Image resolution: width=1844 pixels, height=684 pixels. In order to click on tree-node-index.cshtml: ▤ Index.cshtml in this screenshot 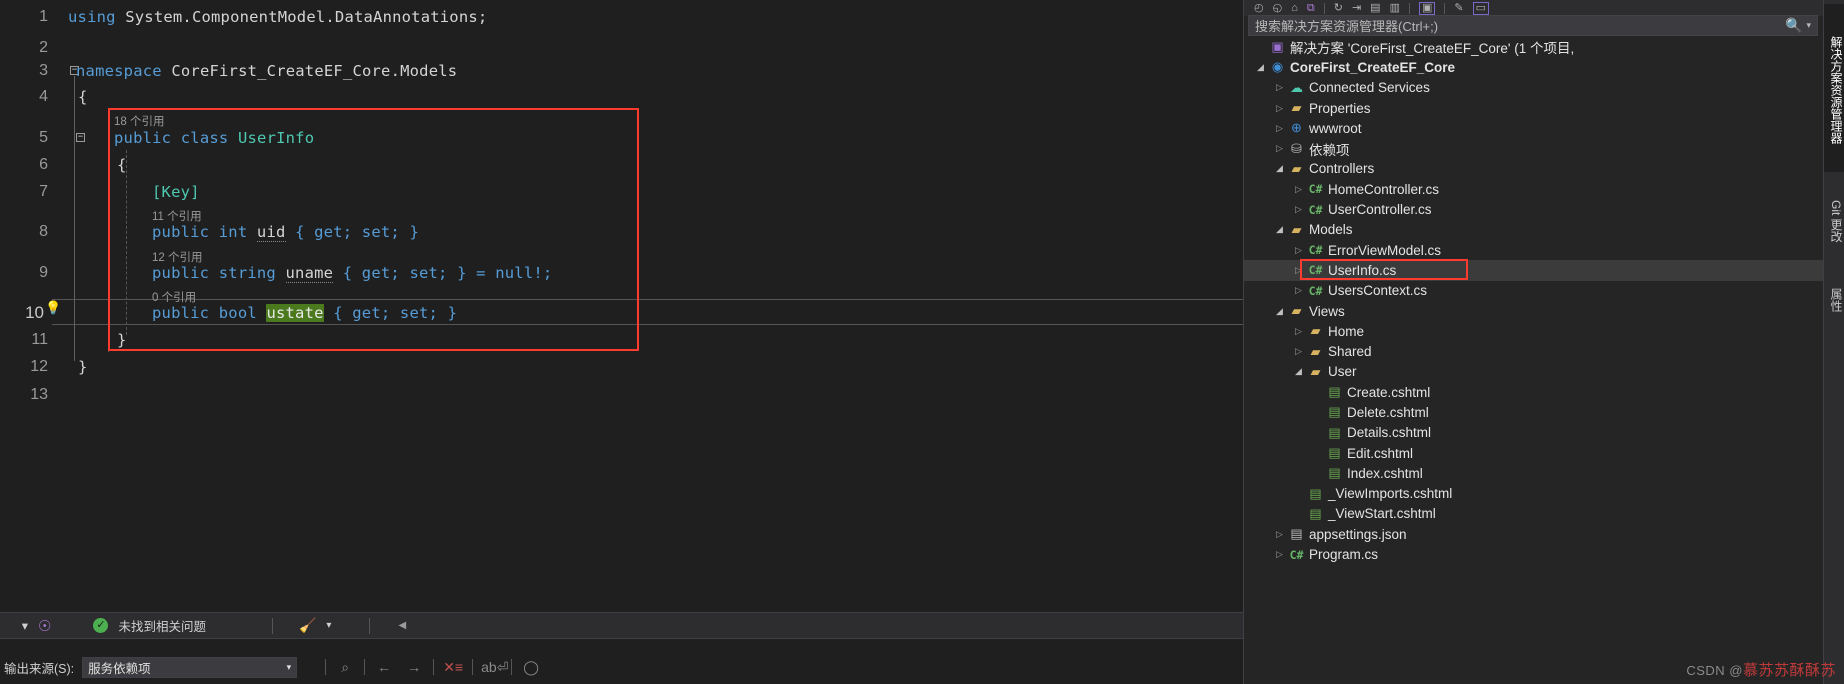, I will do `click(1534, 473)`.